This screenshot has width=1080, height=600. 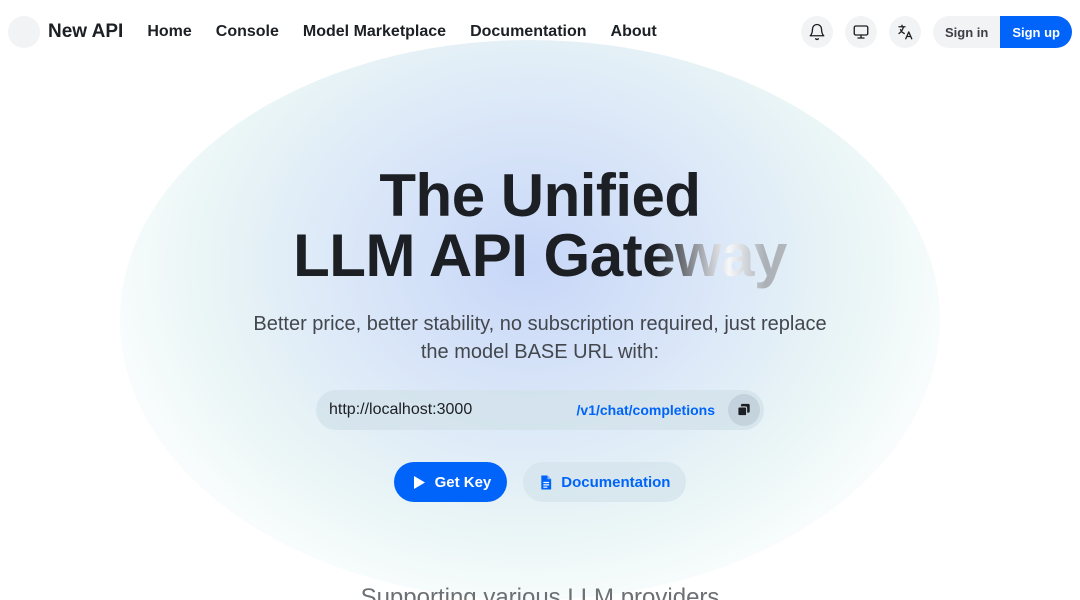 I want to click on header-actions: Sign in Sign up, so click(x=936, y=32).